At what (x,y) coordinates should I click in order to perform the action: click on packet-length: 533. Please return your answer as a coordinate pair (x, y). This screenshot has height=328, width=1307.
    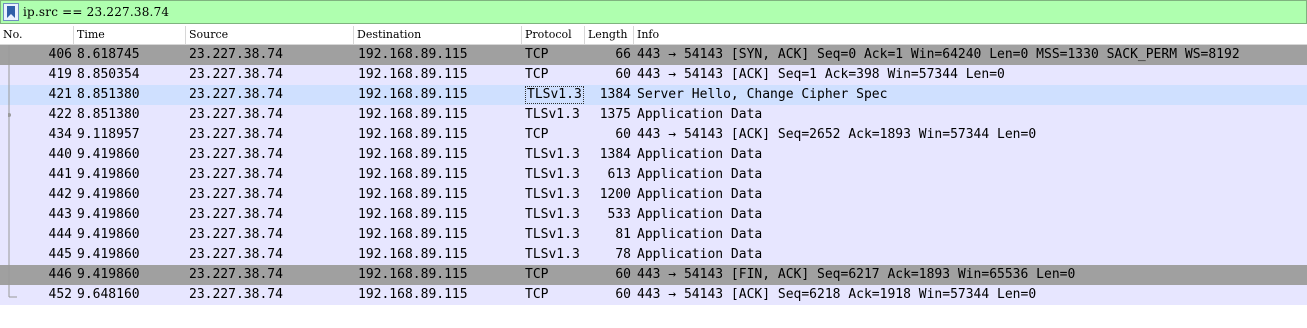
    Looking at the image, I should click on (619, 214).